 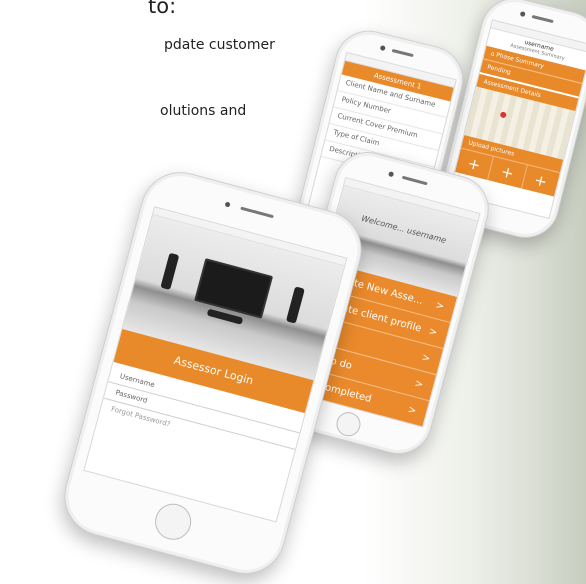 I want to click on map-pin-icon, so click(x=503, y=115).